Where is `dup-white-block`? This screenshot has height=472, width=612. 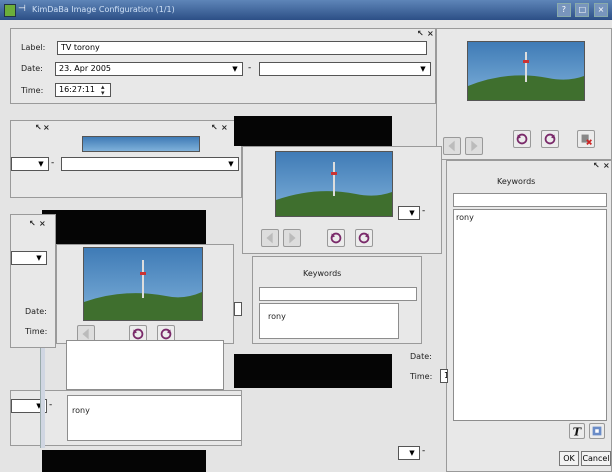
dup-white-block is located at coordinates (145, 365).